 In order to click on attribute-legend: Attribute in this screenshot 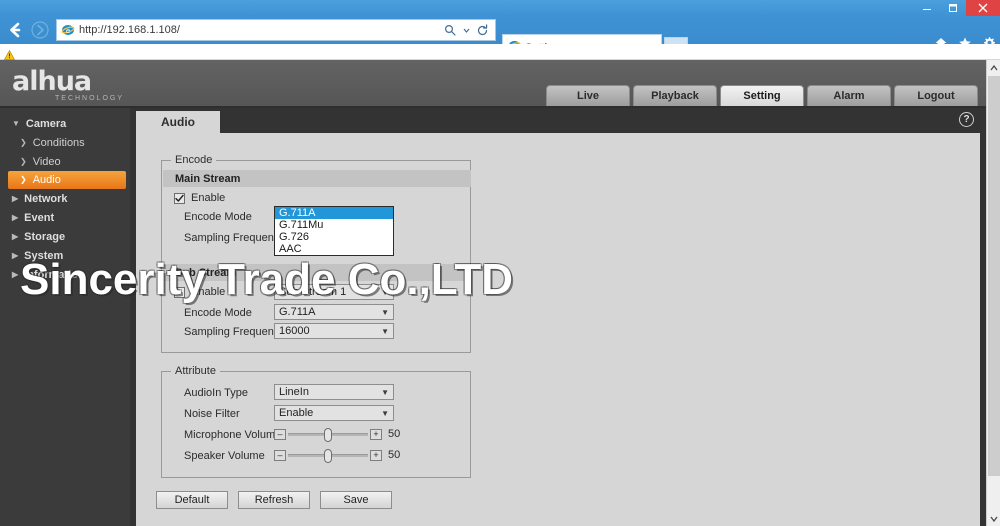, I will do `click(195, 371)`.